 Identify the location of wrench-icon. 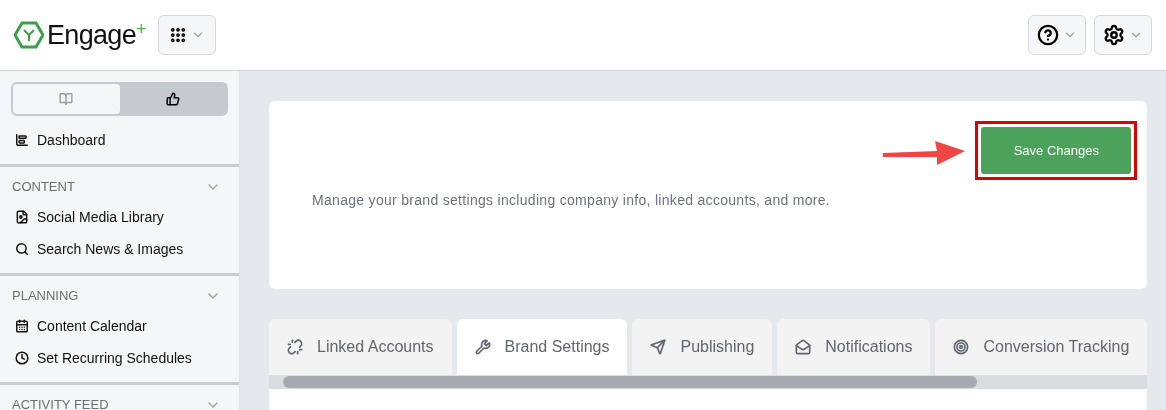
(482, 347).